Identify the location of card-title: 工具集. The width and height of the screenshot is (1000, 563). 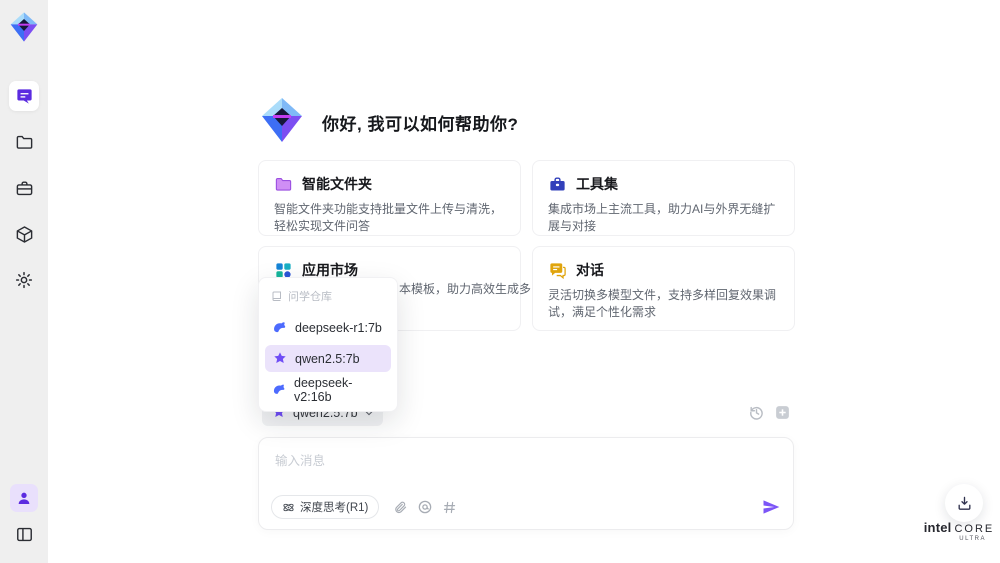
(597, 184).